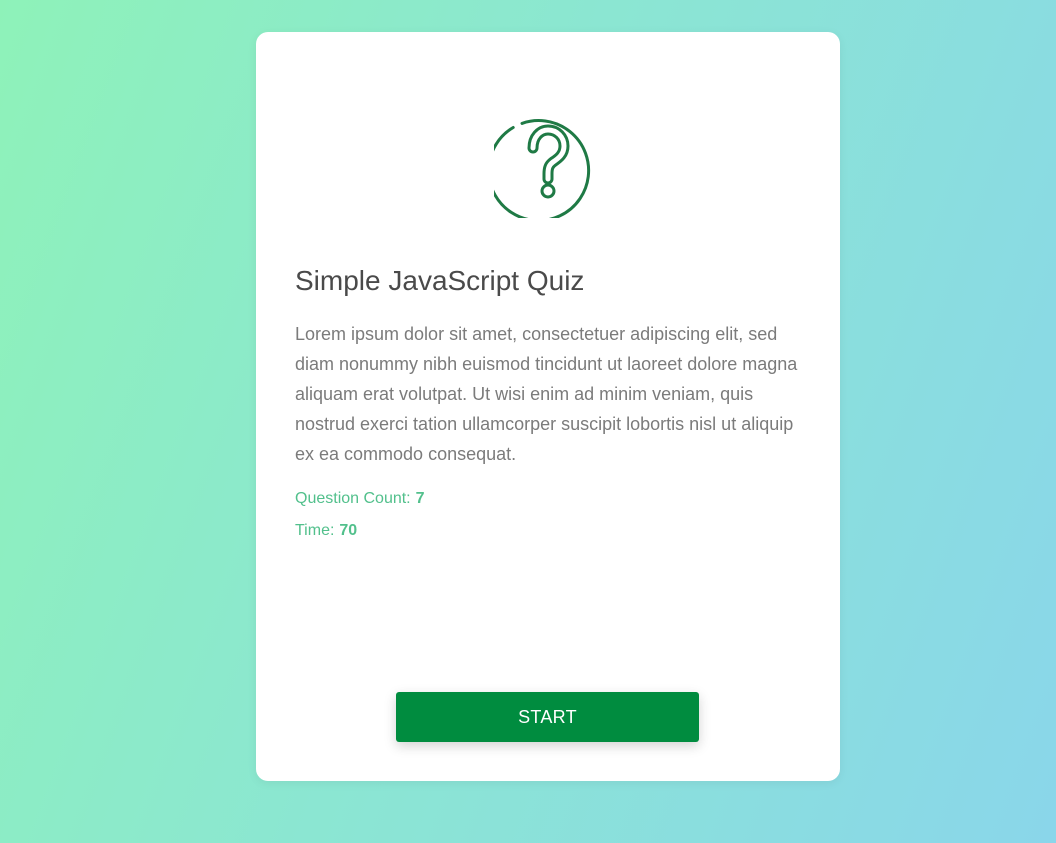 The image size is (1056, 843). Describe the element at coordinates (353, 498) in the screenshot. I see `question-count-label: Question Count:` at that location.